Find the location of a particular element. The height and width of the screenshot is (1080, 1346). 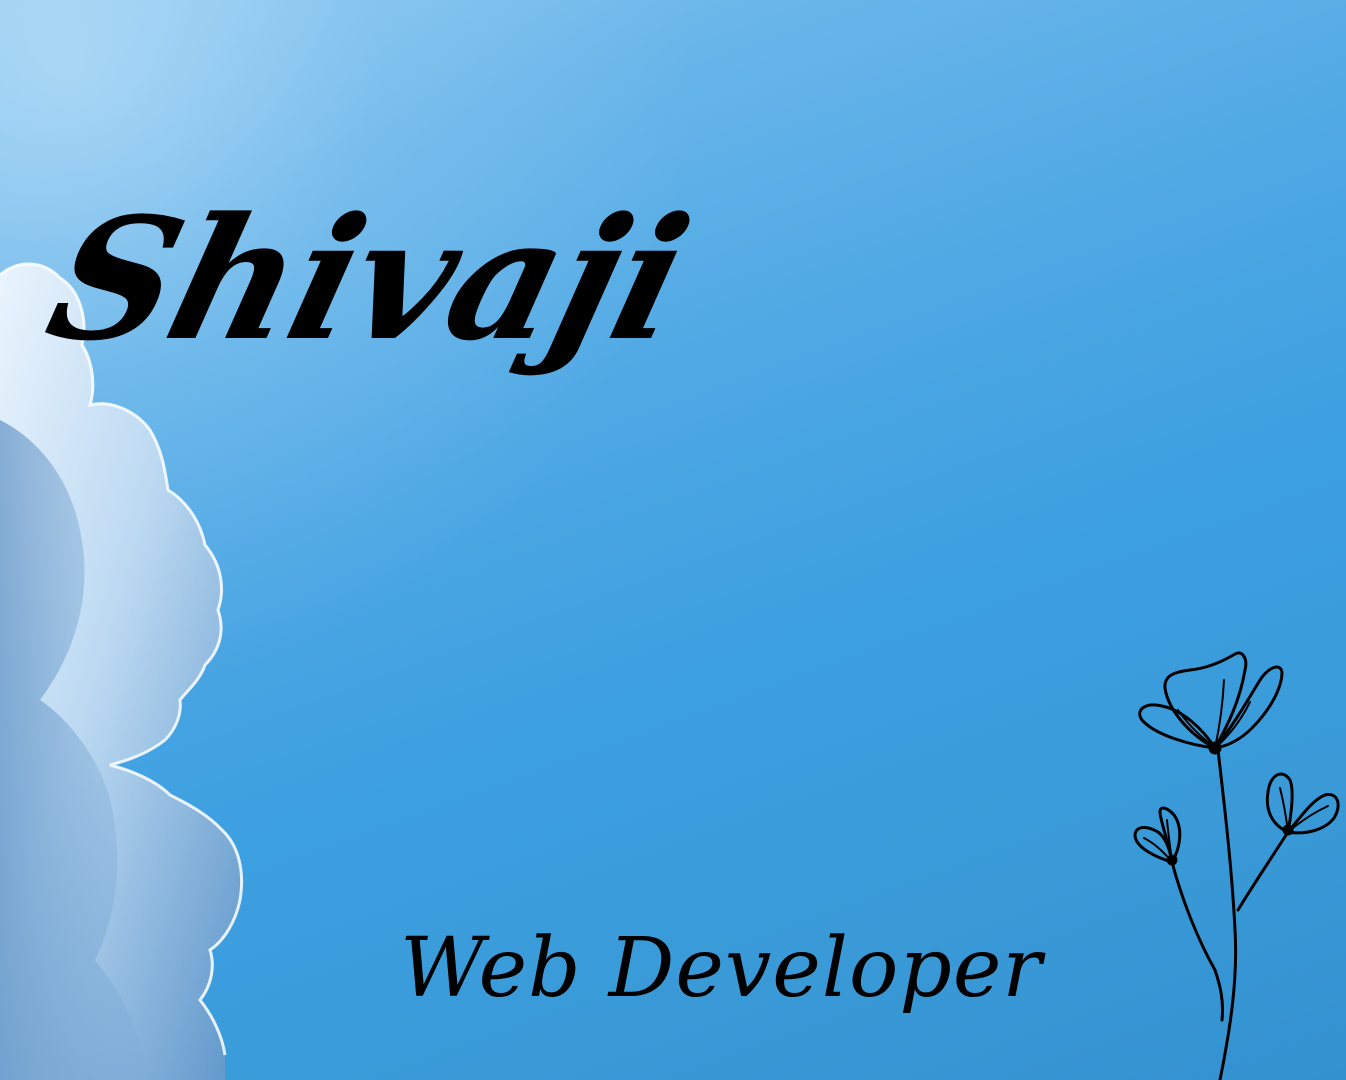

flower-line-art-icon is located at coordinates (1236, 865).